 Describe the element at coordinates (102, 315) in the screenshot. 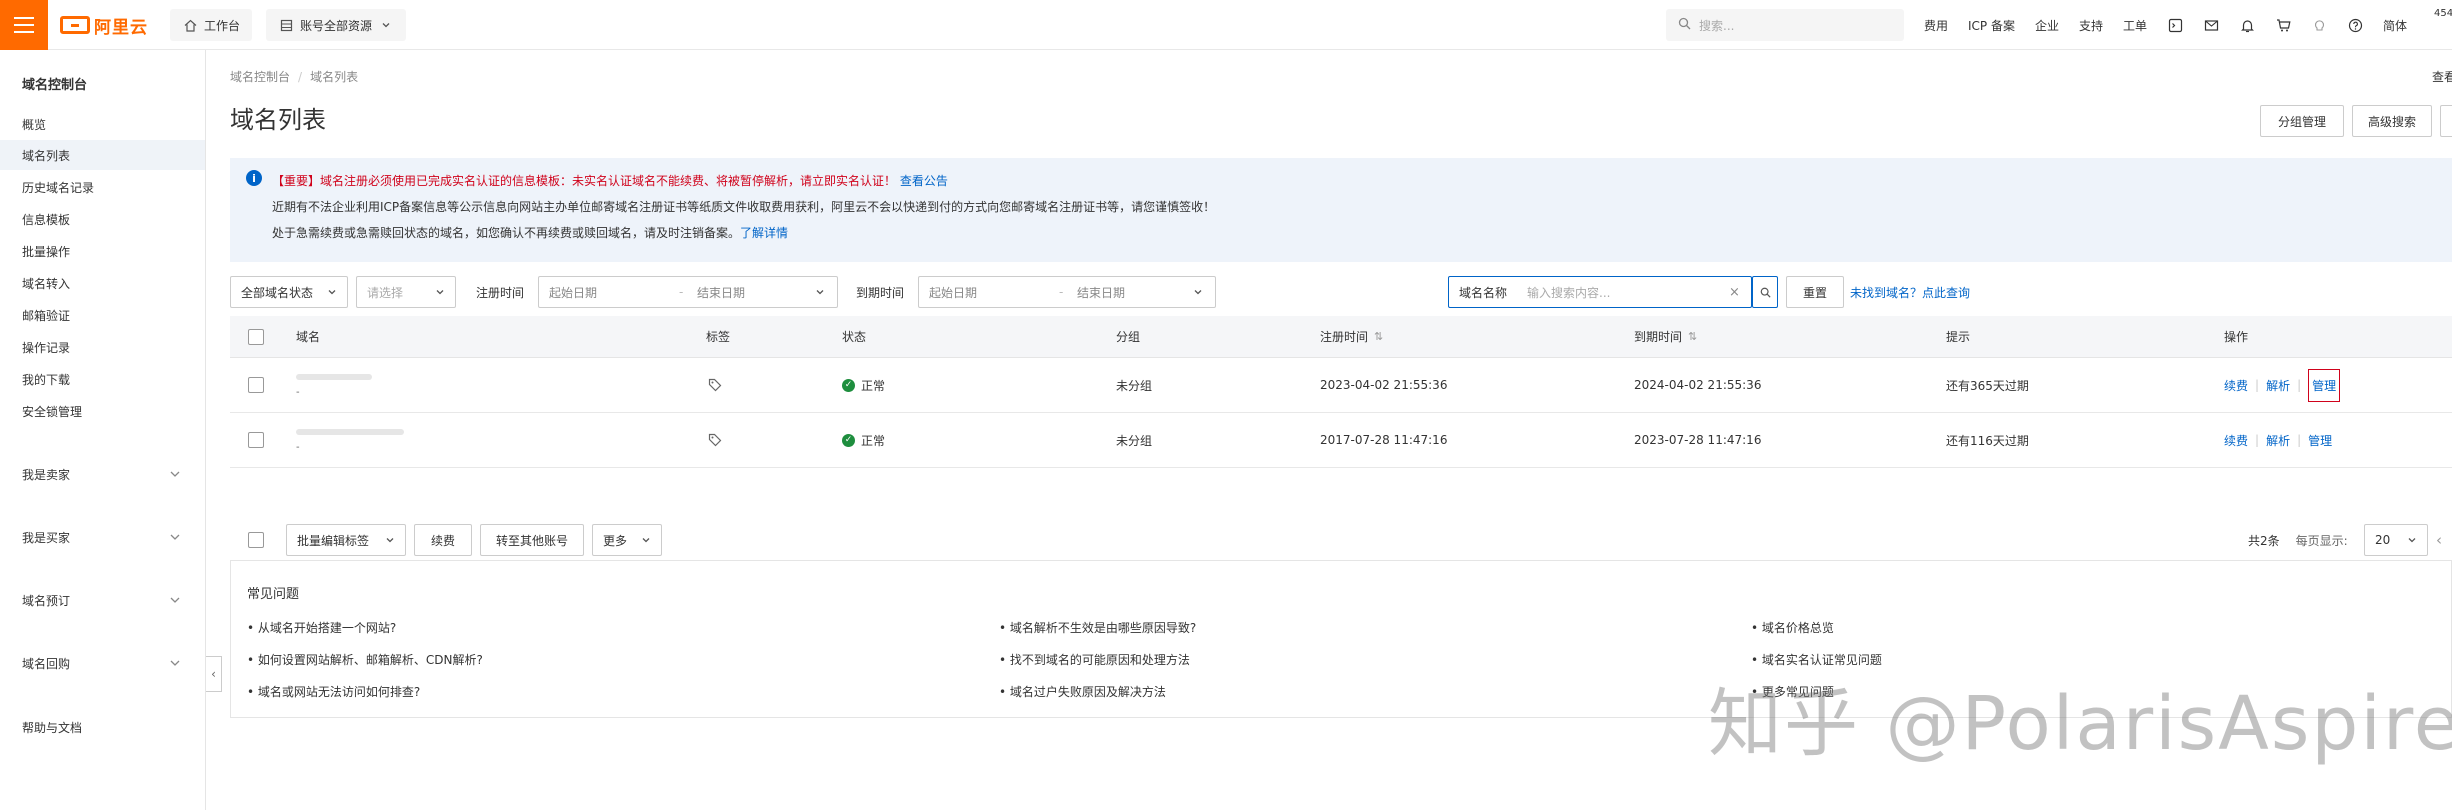

I see `sidebar-item-email-verify: 邮箱验证` at that location.